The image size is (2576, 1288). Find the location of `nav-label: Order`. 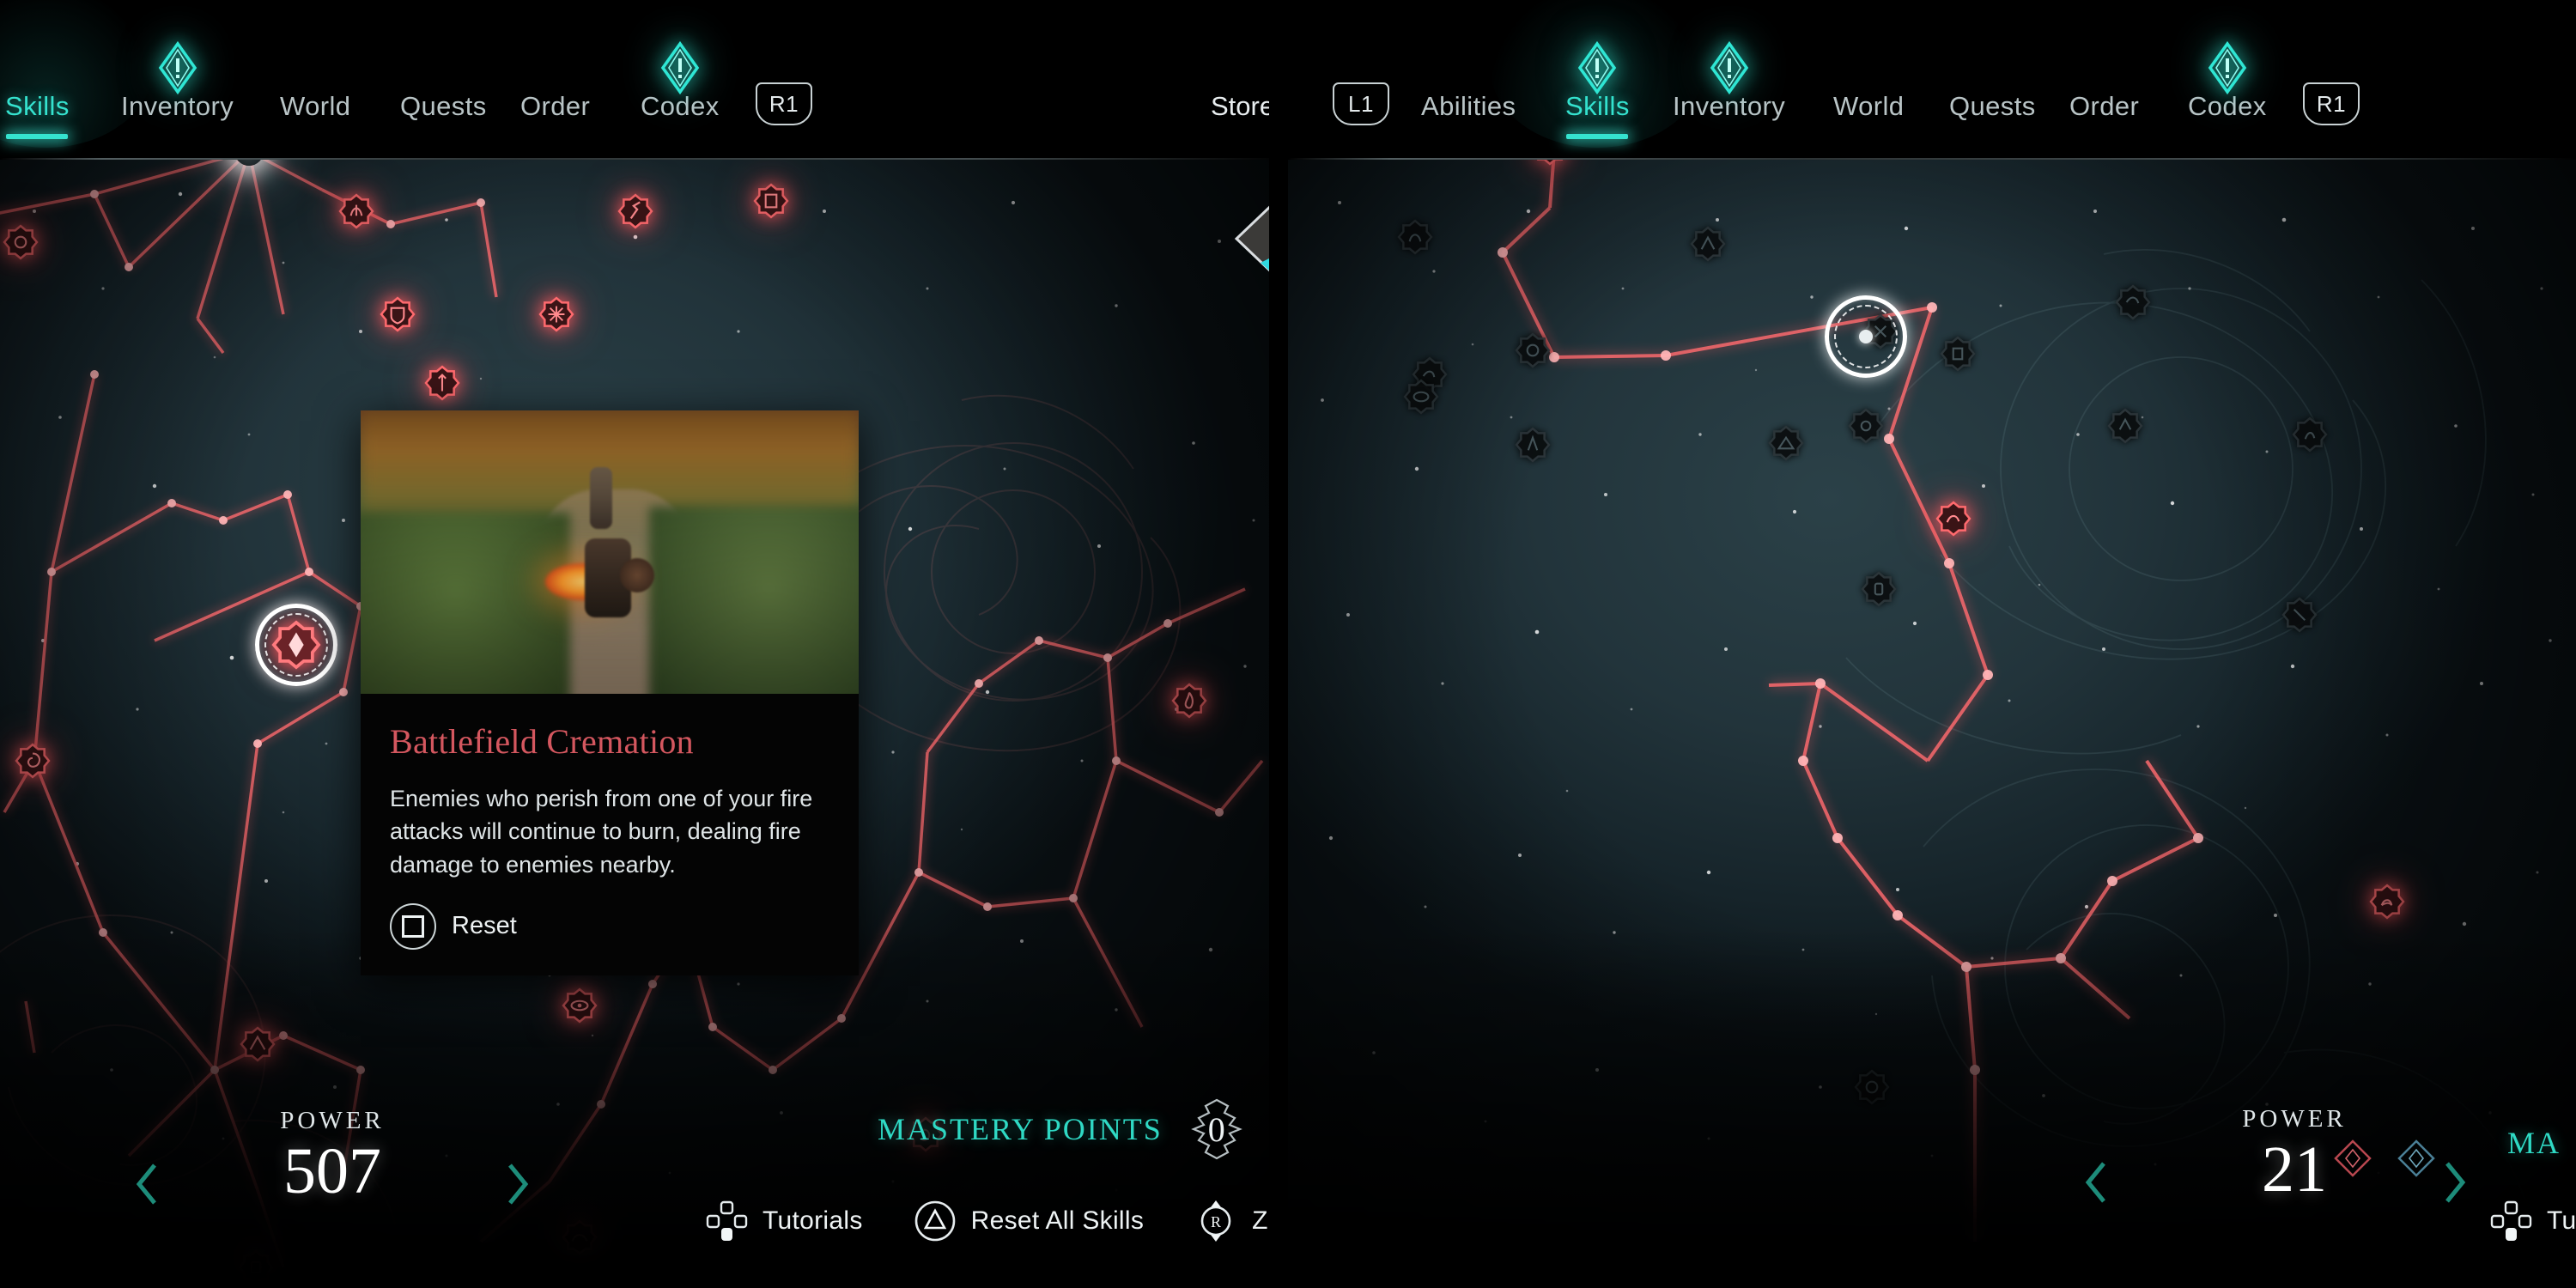

nav-label: Order is located at coordinates (2104, 106).